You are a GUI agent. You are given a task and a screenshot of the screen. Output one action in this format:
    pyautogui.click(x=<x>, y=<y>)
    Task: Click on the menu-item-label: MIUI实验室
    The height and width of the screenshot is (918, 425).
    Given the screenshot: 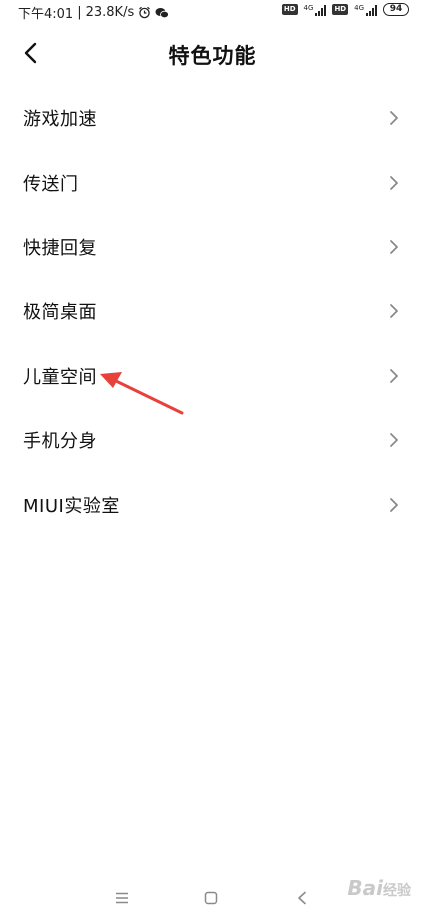 What is the action you would take?
    pyautogui.click(x=71, y=506)
    